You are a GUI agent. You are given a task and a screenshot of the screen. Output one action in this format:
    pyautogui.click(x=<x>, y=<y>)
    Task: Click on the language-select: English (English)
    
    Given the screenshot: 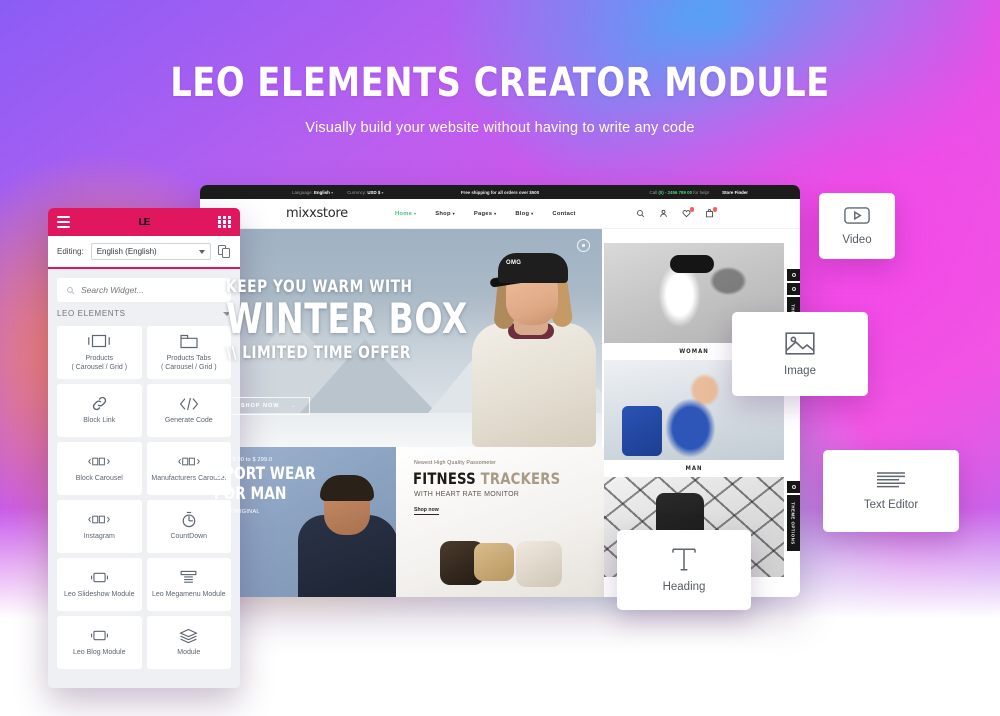 What is the action you would take?
    pyautogui.click(x=150, y=251)
    